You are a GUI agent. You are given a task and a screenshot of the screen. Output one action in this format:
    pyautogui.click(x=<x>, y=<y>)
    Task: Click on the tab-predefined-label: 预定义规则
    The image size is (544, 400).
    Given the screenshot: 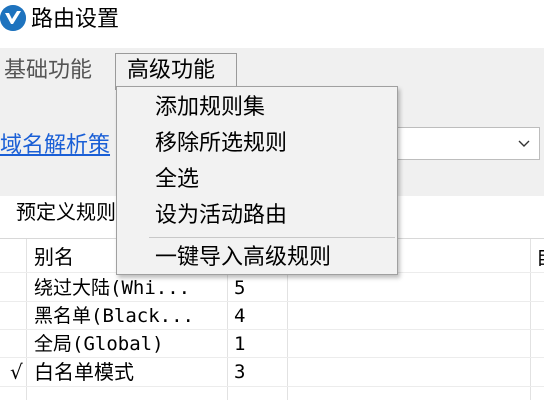 What is the action you would take?
    pyautogui.click(x=66, y=212)
    